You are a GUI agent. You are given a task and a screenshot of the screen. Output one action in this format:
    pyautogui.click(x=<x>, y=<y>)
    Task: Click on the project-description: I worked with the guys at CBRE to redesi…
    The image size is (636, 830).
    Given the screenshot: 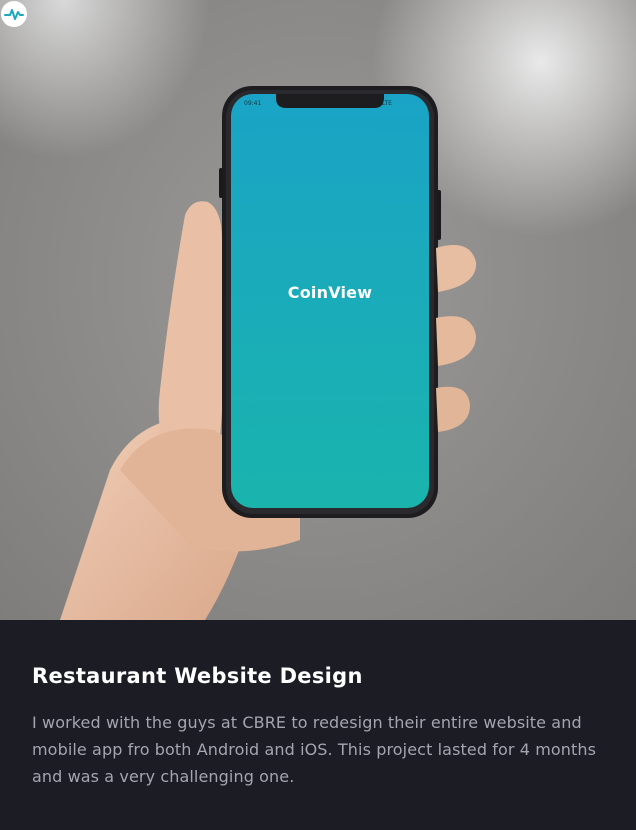 What is the action you would take?
    pyautogui.click(x=314, y=749)
    